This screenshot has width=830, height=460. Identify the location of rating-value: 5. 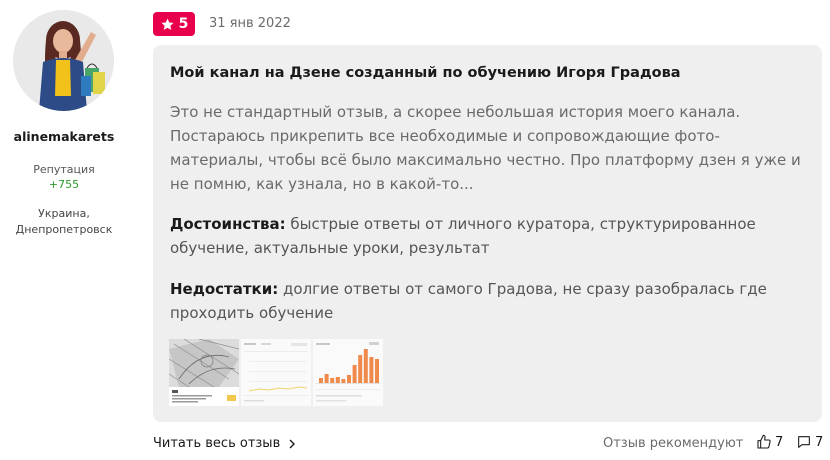
(183, 24).